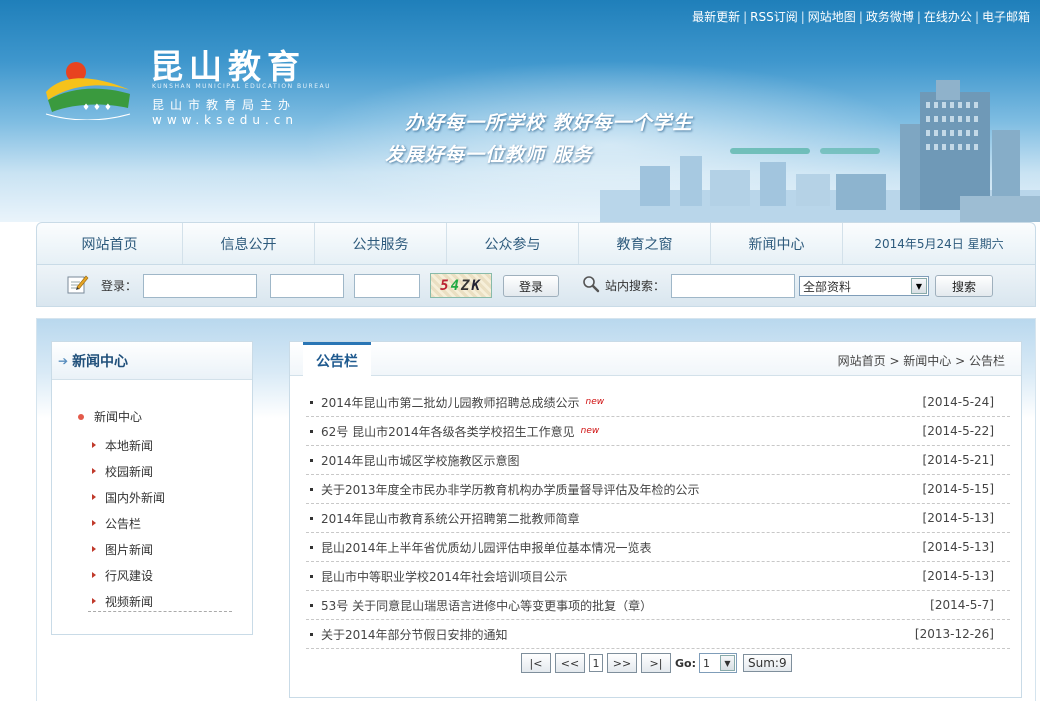  I want to click on news-item: 2014年昆山市教育系统公开招聘第二批教师简章 [2014-5-13], so click(658, 518).